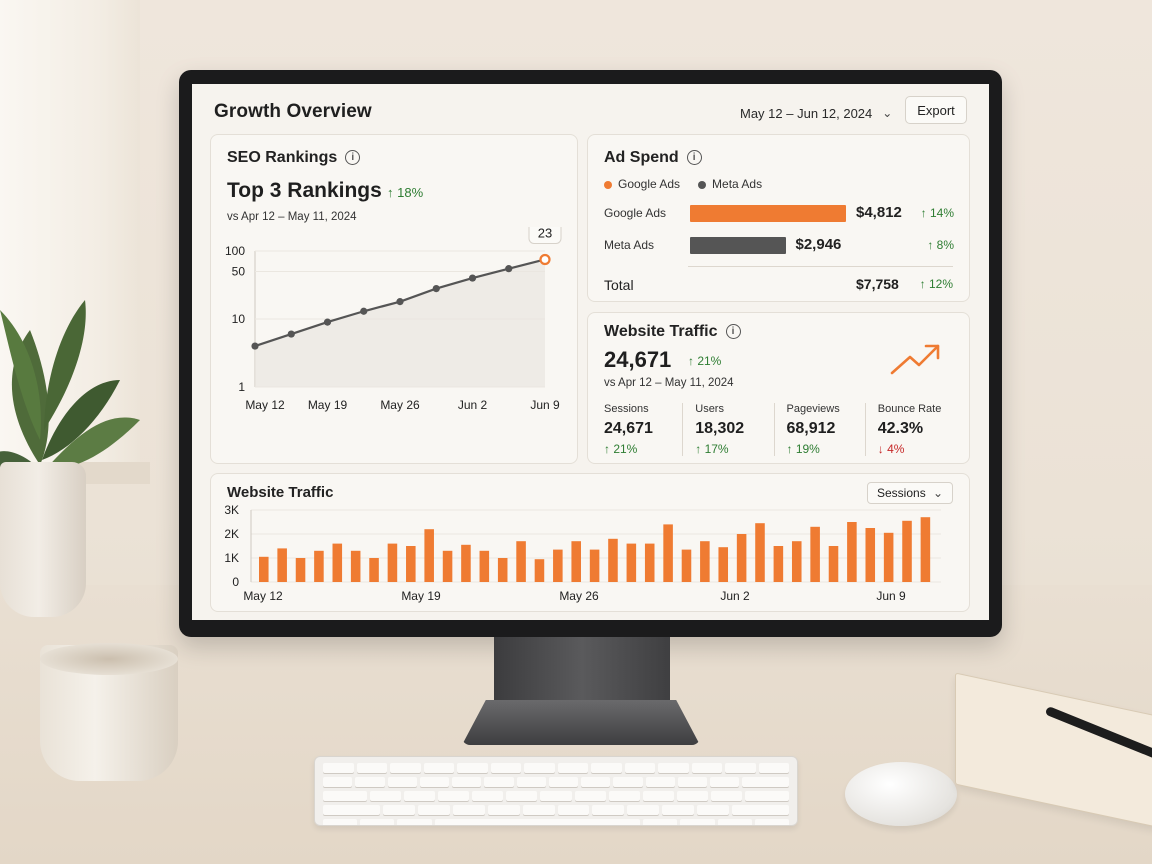 The height and width of the screenshot is (864, 1152). I want to click on y-tick-label: 10, so click(239, 319).